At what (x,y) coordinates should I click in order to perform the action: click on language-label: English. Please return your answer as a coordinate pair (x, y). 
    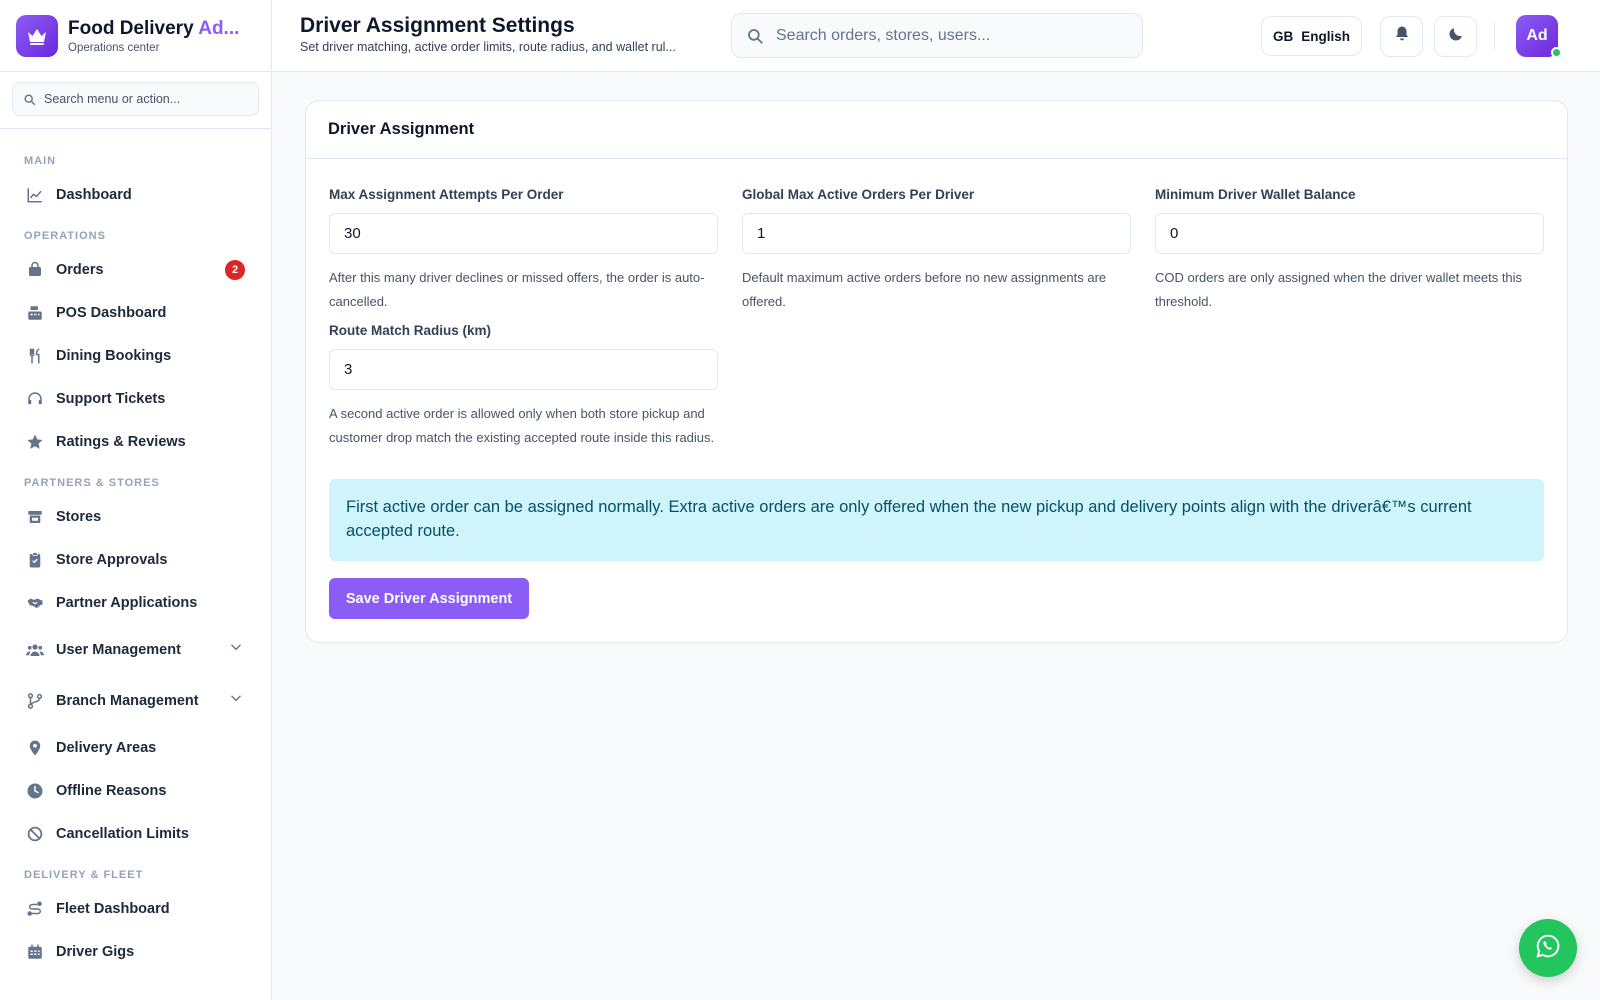
    Looking at the image, I should click on (1325, 36).